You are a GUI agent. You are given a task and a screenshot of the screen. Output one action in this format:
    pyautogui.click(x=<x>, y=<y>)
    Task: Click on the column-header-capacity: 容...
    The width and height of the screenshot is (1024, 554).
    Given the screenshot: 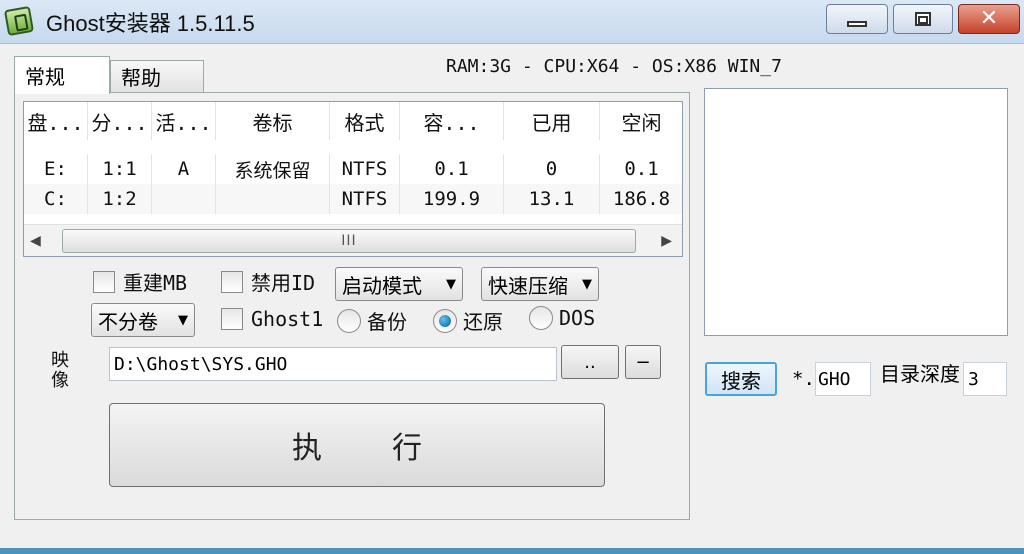 What is the action you would take?
    pyautogui.click(x=452, y=121)
    